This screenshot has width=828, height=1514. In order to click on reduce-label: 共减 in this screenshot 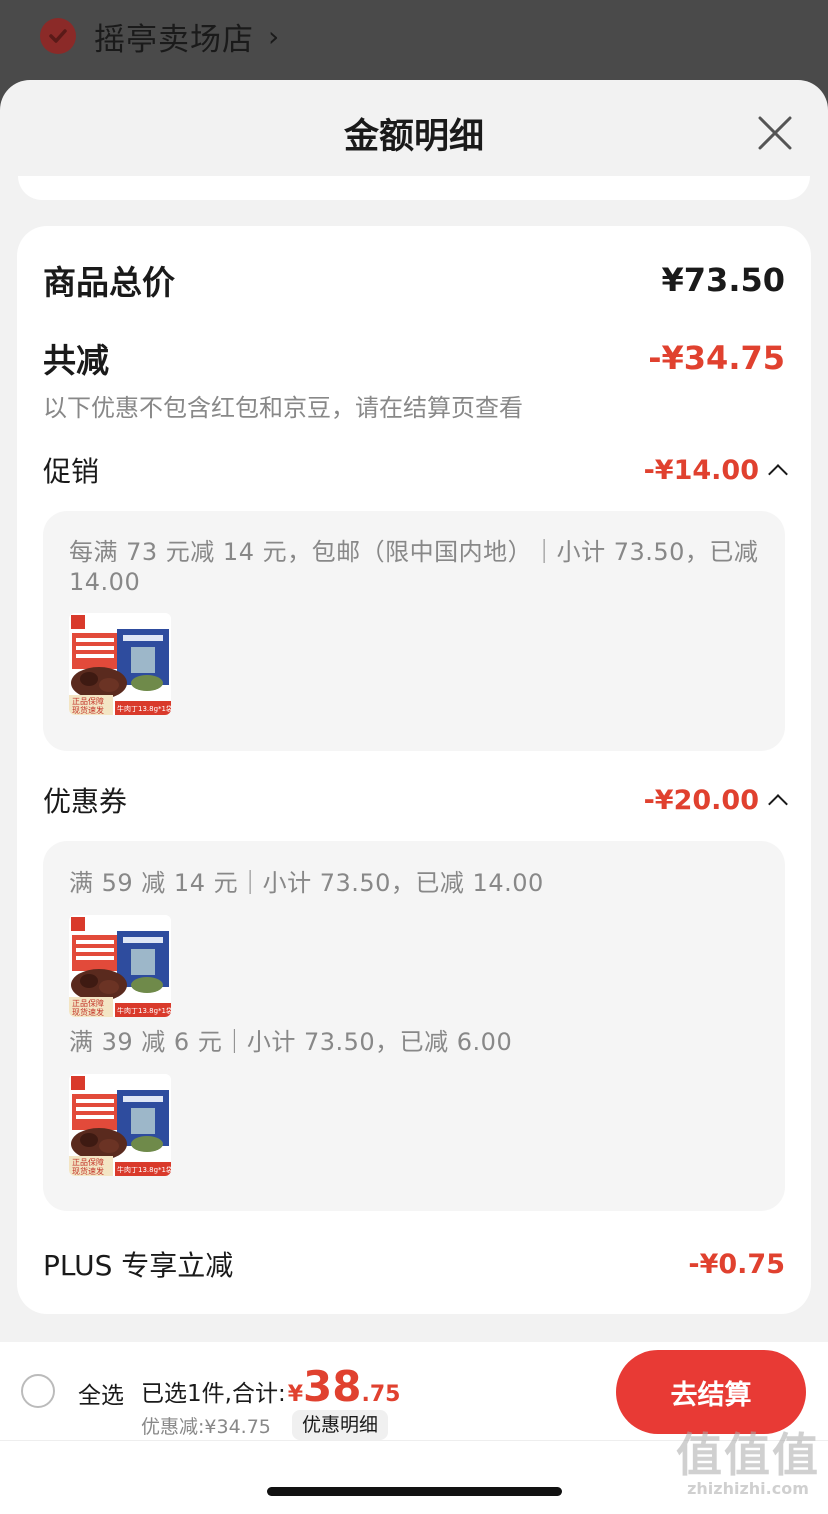, I will do `click(76, 360)`.